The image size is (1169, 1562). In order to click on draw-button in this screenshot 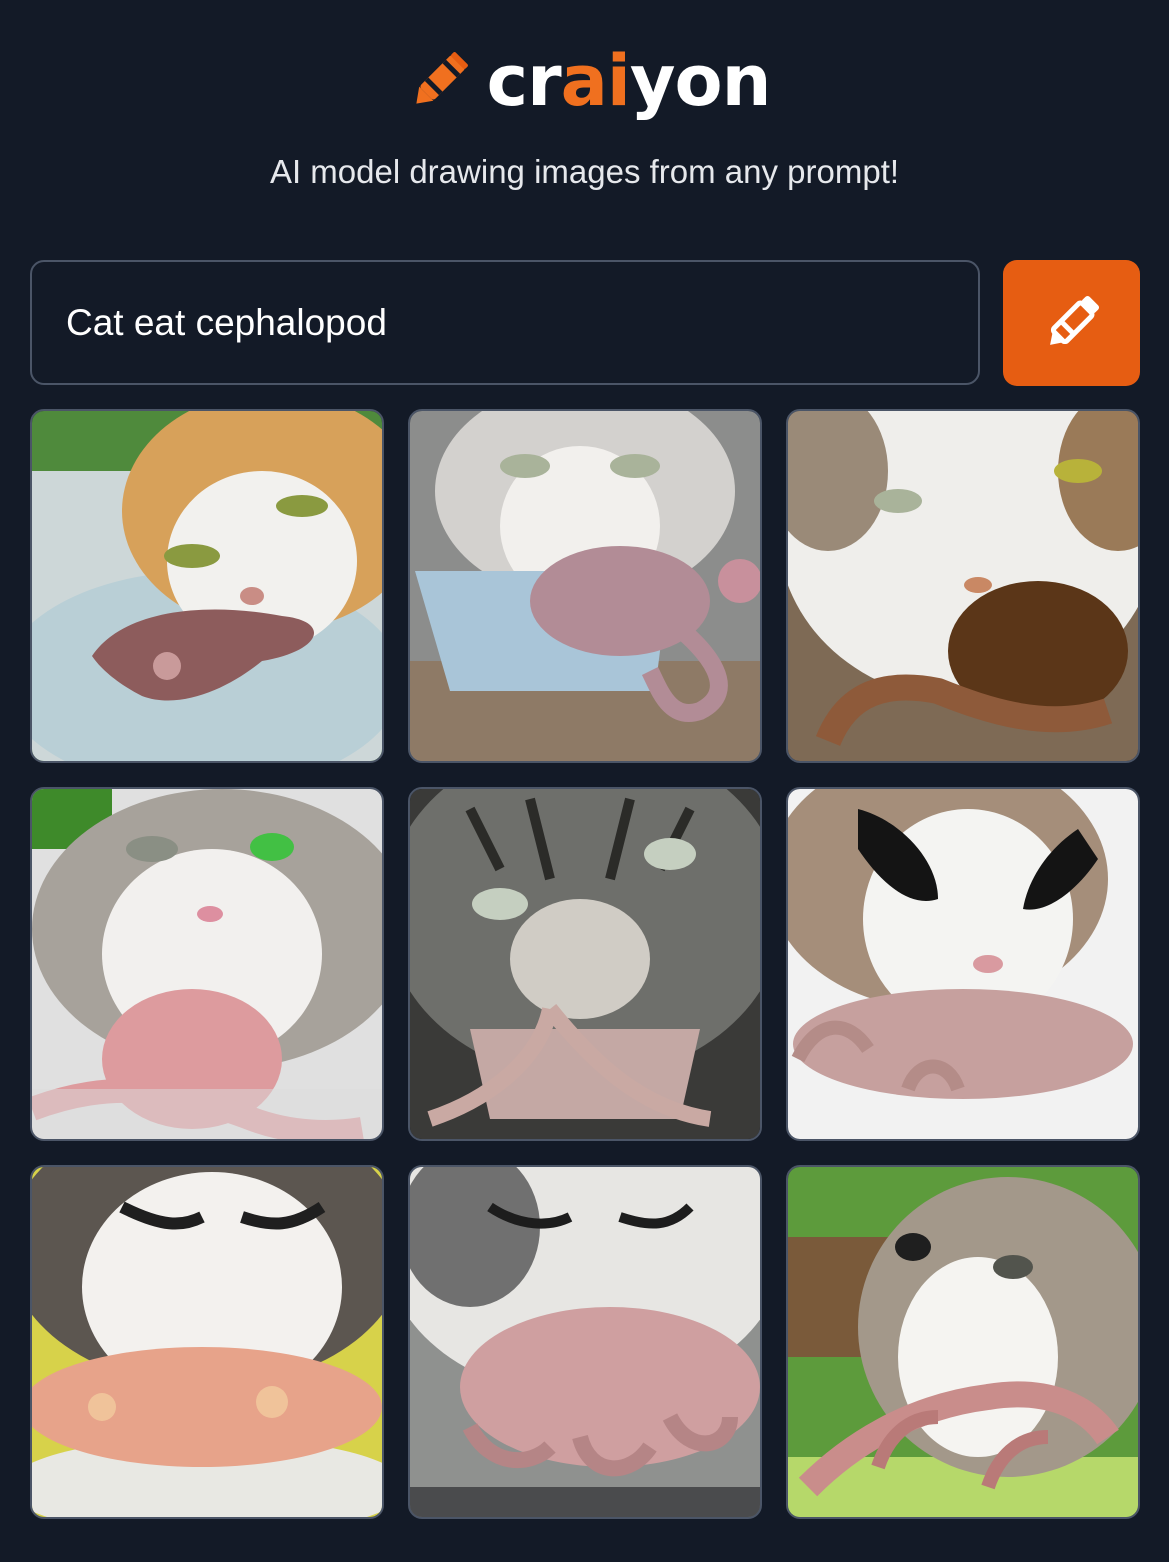, I will do `click(1071, 323)`.